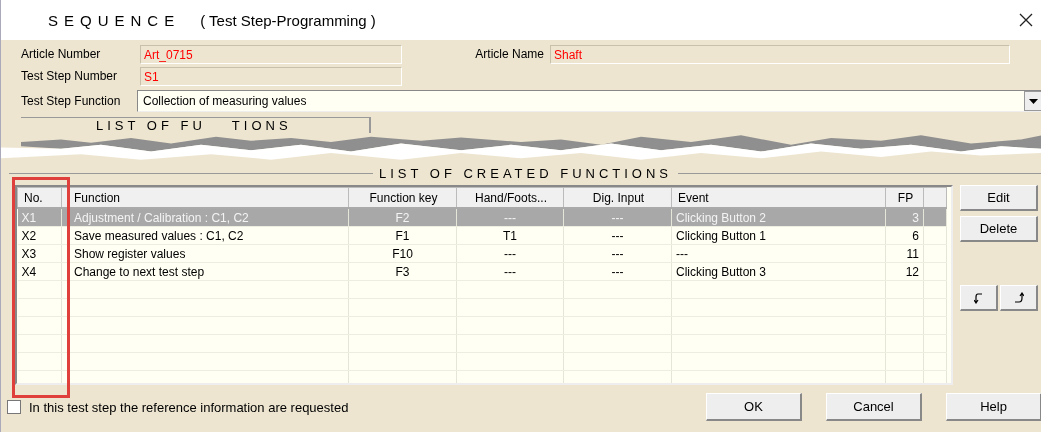 Image resolution: width=1041 pixels, height=432 pixels. Describe the element at coordinates (1033, 101) in the screenshot. I see `dropdown-arrow-icon` at that location.